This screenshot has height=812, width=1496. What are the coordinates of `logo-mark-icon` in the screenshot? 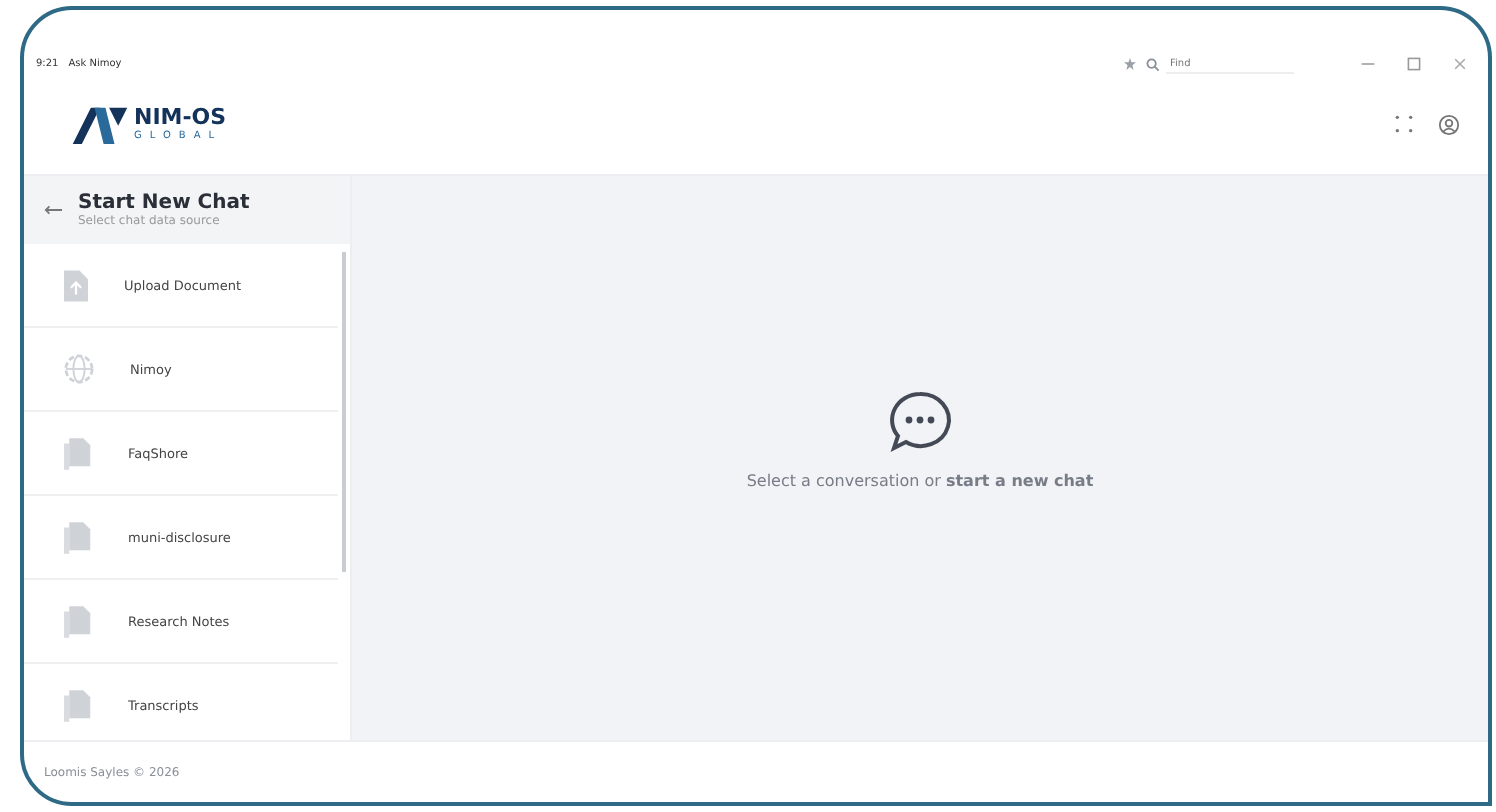 It's located at (100, 124).